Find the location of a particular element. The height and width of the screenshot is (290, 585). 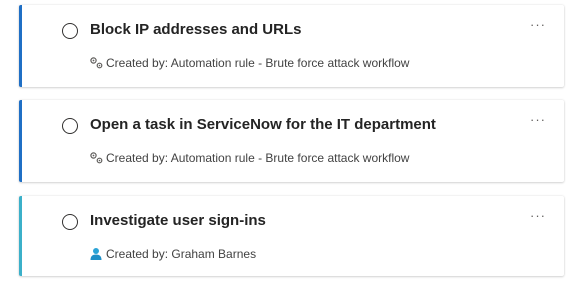

created-by-text: Created by: Graham Barnes is located at coordinates (181, 254).